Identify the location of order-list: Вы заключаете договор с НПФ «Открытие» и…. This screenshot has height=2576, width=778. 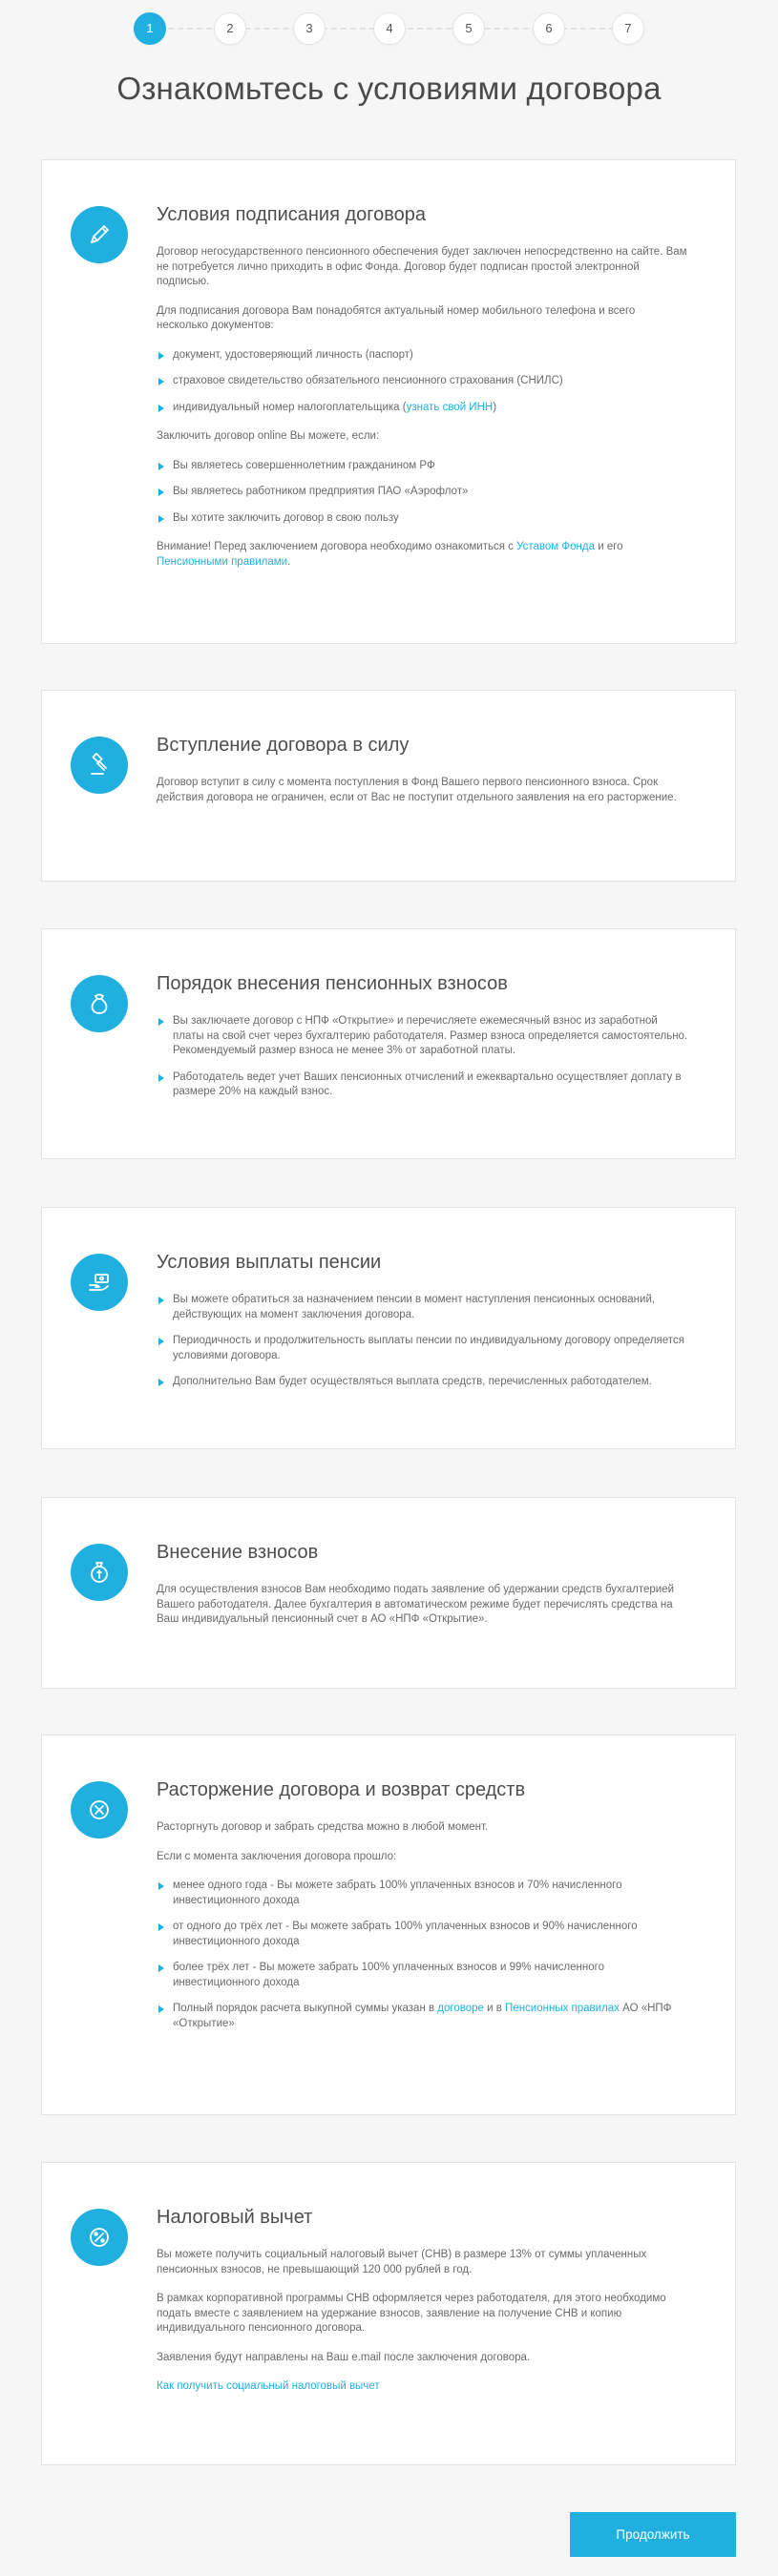
(423, 1057).